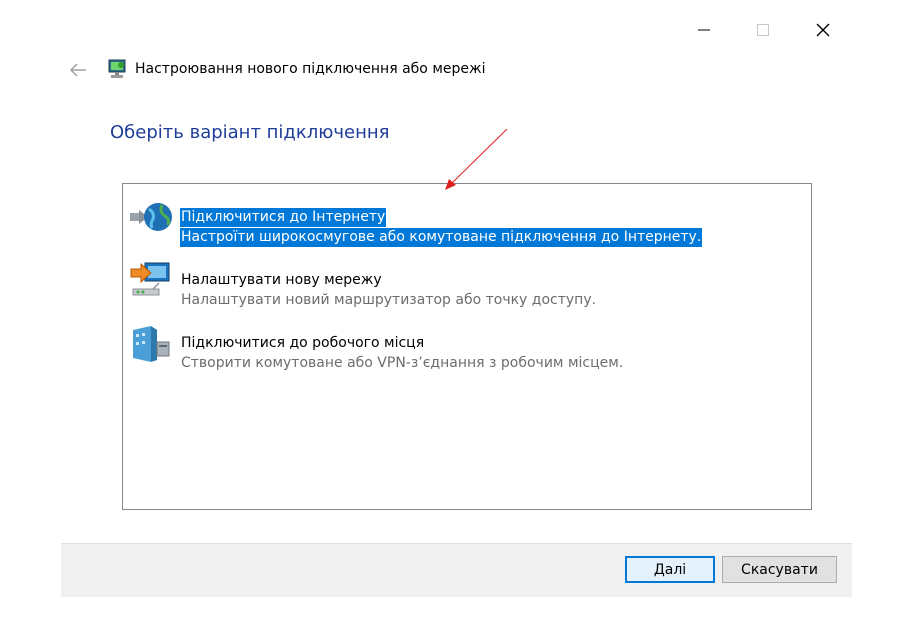 The width and height of the screenshot is (914, 639). Describe the element at coordinates (151, 344) in the screenshot. I see `workplace-icon` at that location.